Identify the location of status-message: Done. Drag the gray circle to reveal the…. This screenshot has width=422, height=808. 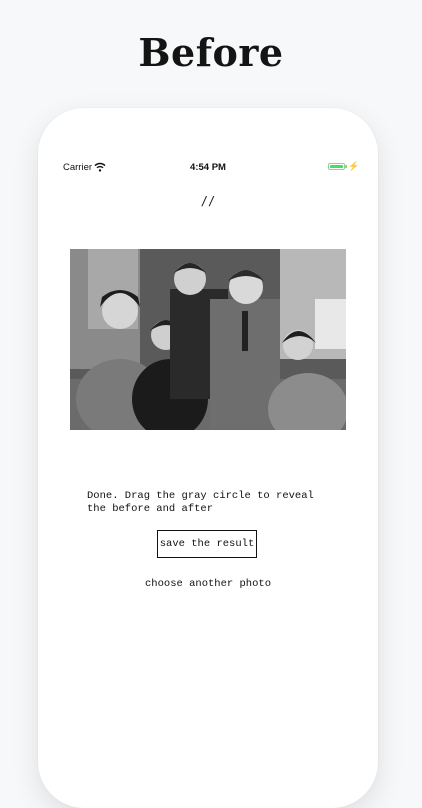
(200, 502).